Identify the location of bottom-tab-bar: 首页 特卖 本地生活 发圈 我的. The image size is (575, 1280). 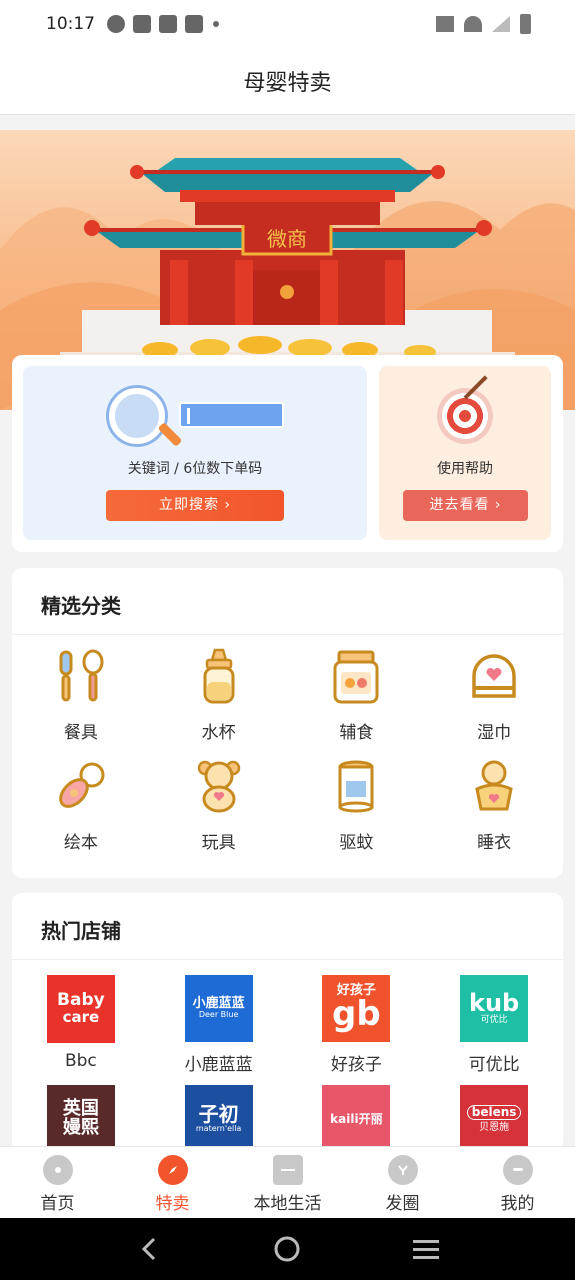
(287, 1182).